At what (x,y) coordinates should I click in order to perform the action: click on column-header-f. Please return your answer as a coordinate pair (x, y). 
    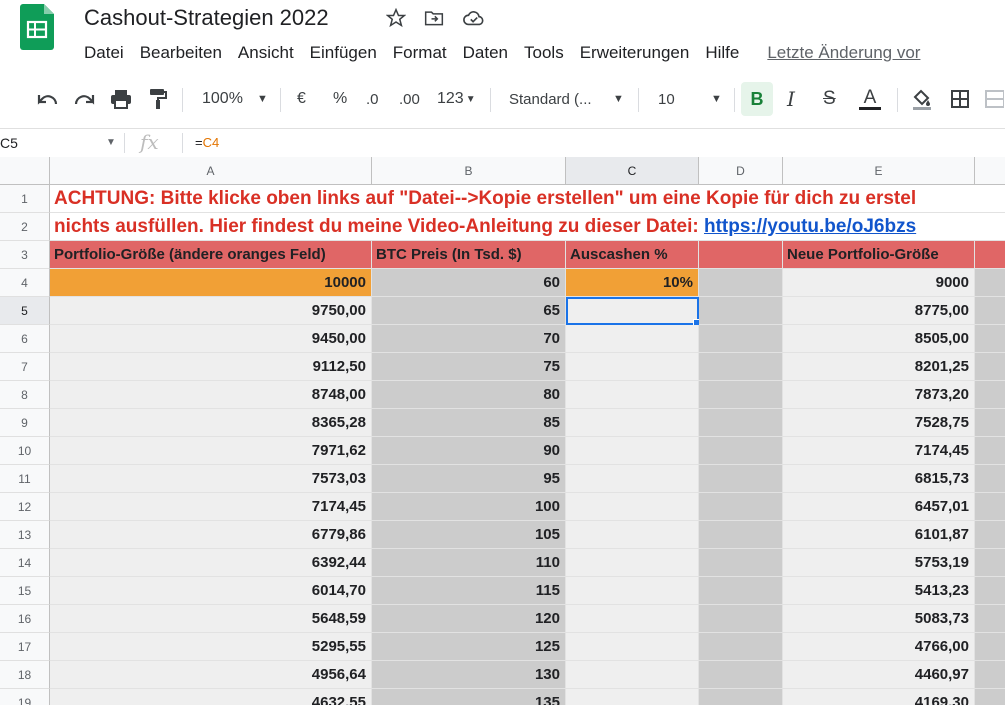
    Looking at the image, I should click on (990, 171).